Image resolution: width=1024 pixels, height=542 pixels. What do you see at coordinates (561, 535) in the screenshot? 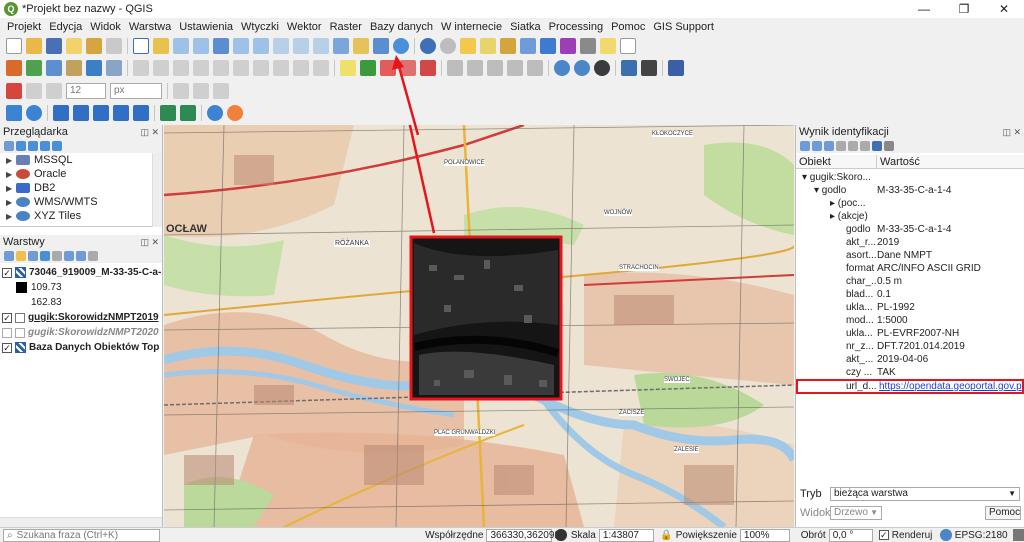
I see `coords-toggle-icon` at bounding box center [561, 535].